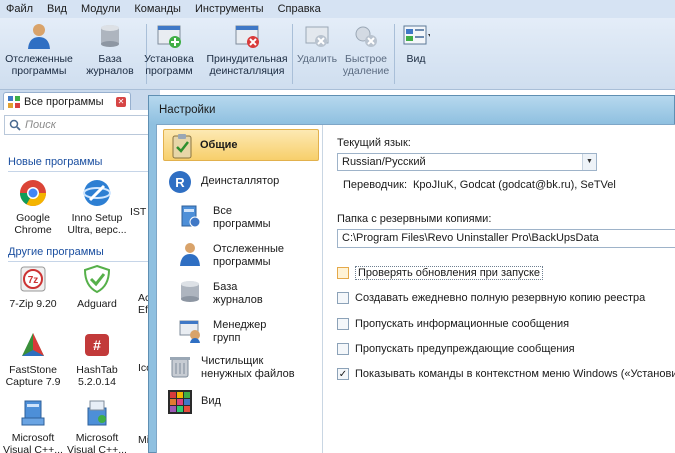 Image resolution: width=675 pixels, height=453 pixels. I want to click on option-skip-info-messages: Пропускать информационные сообщения, so click(453, 324).